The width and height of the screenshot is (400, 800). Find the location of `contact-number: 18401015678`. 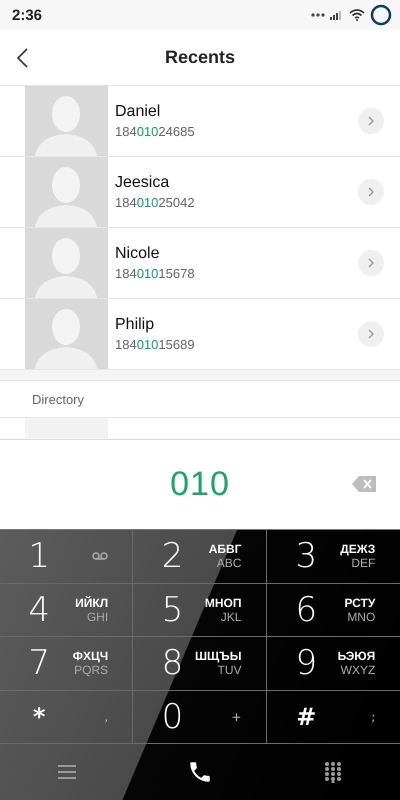

contact-number: 18401015678 is located at coordinates (155, 273).